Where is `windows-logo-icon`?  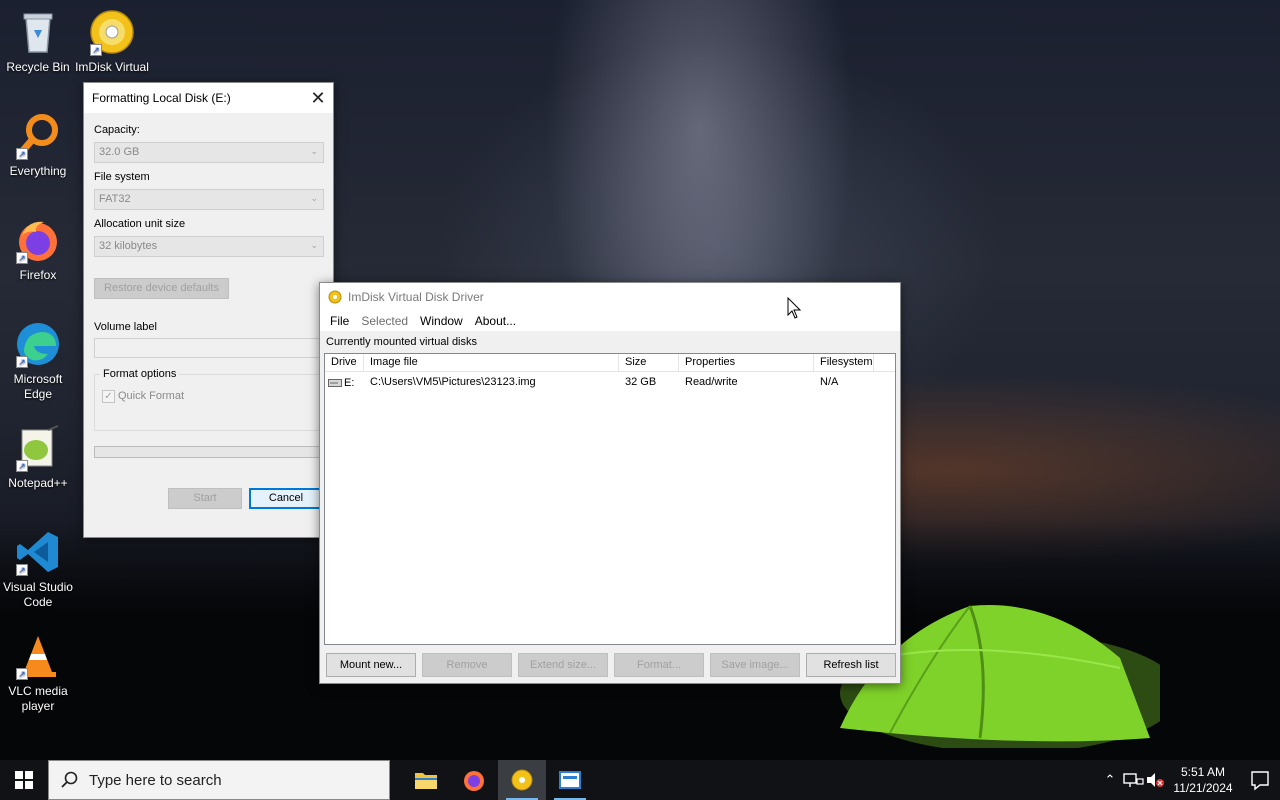 windows-logo-icon is located at coordinates (24, 780).